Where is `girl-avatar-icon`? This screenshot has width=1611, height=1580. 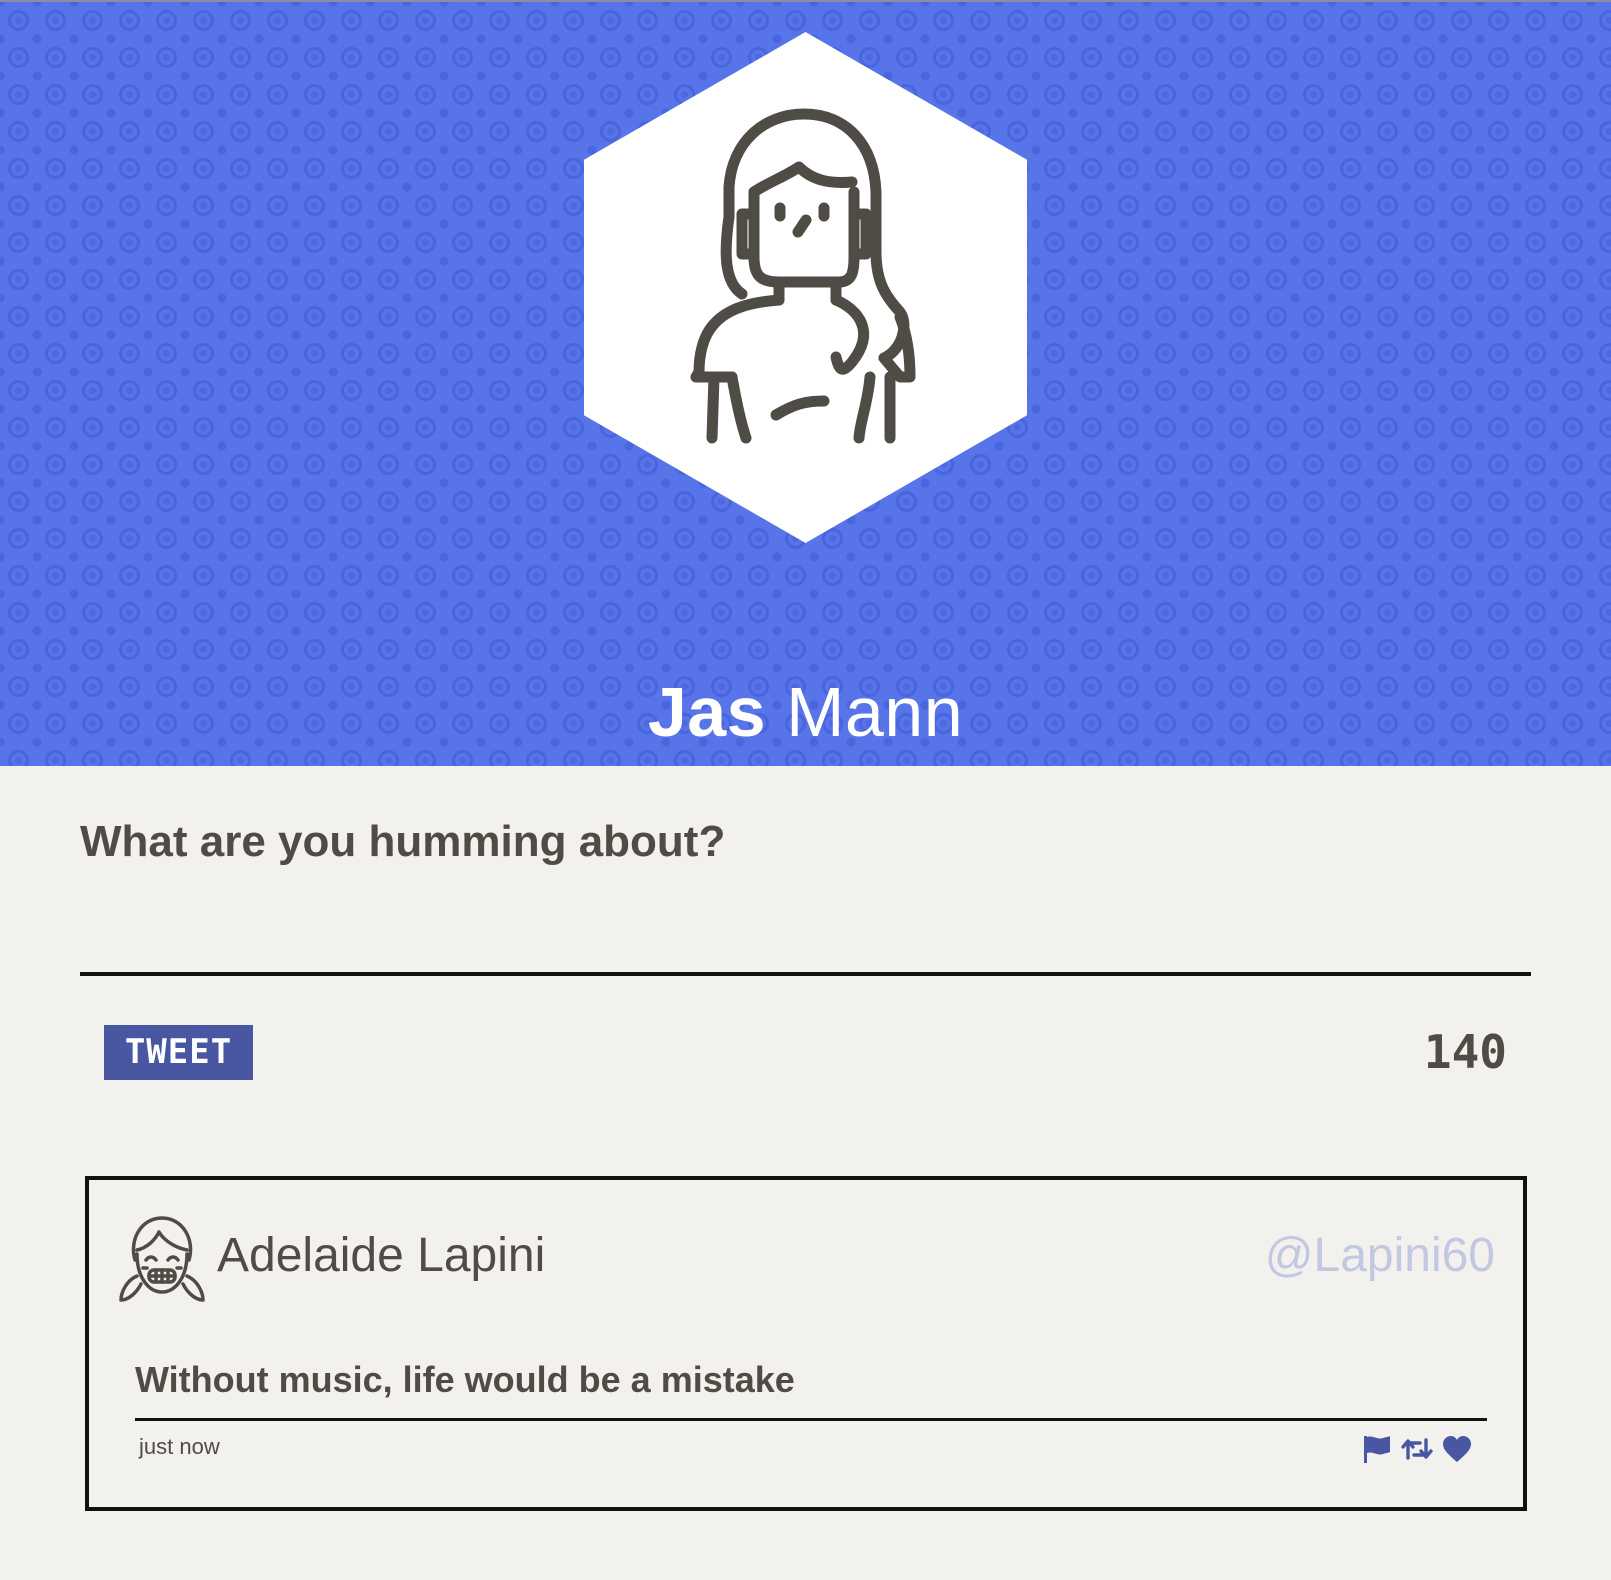 girl-avatar-icon is located at coordinates (162, 1259).